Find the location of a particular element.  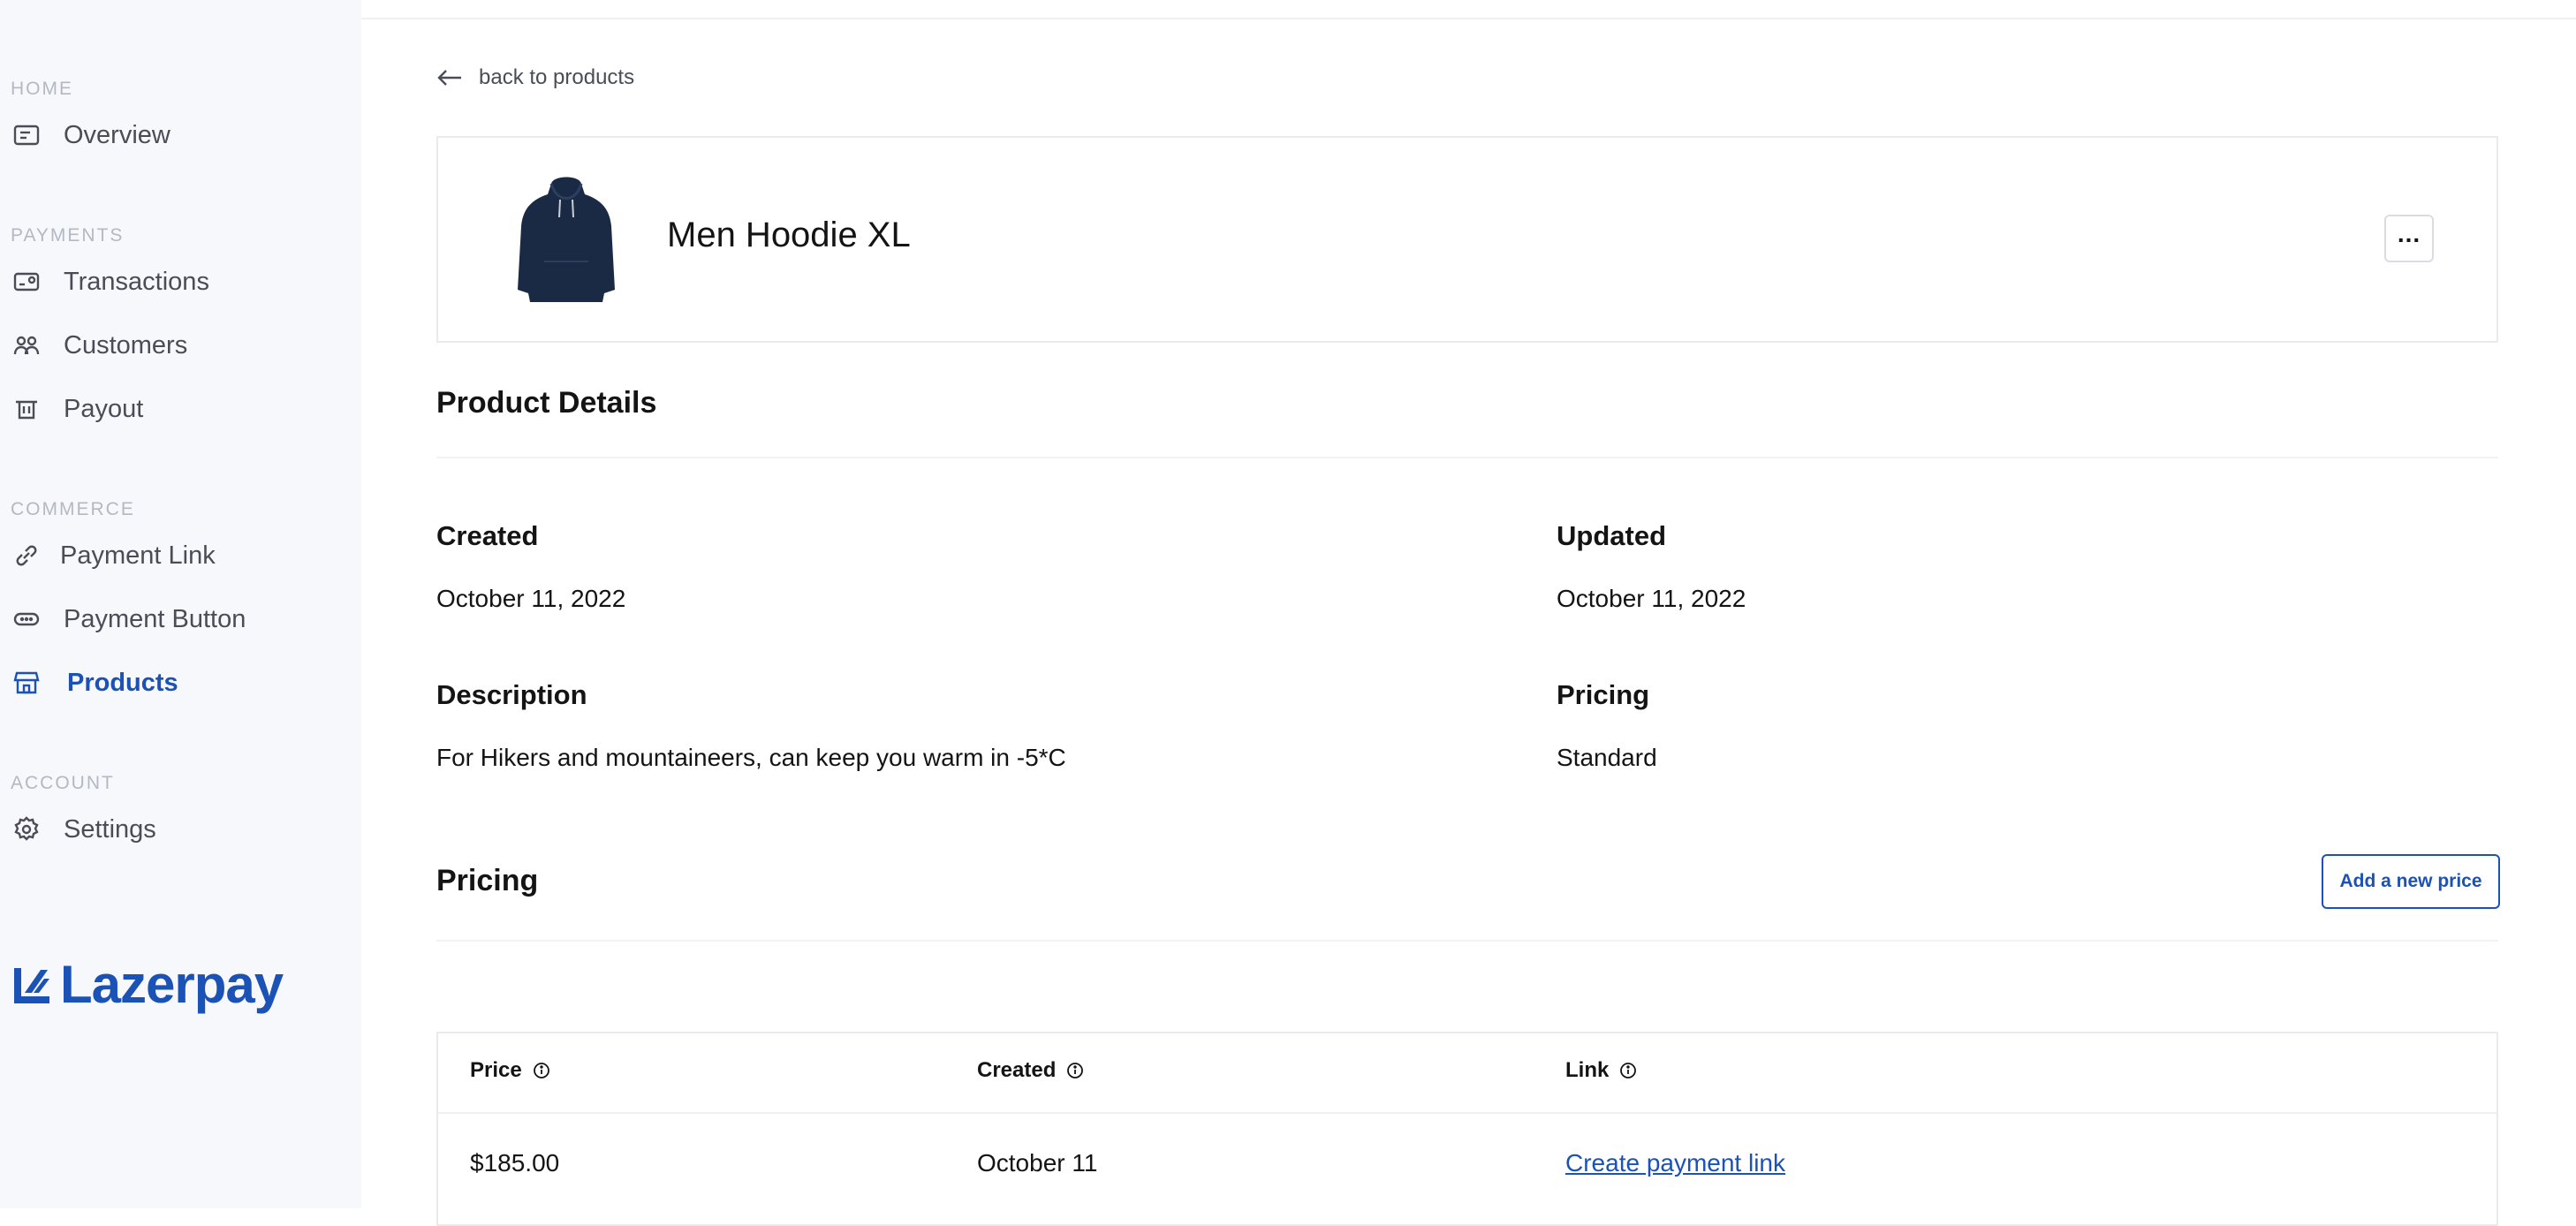

logo-text: Lazerpay is located at coordinates (172, 984).